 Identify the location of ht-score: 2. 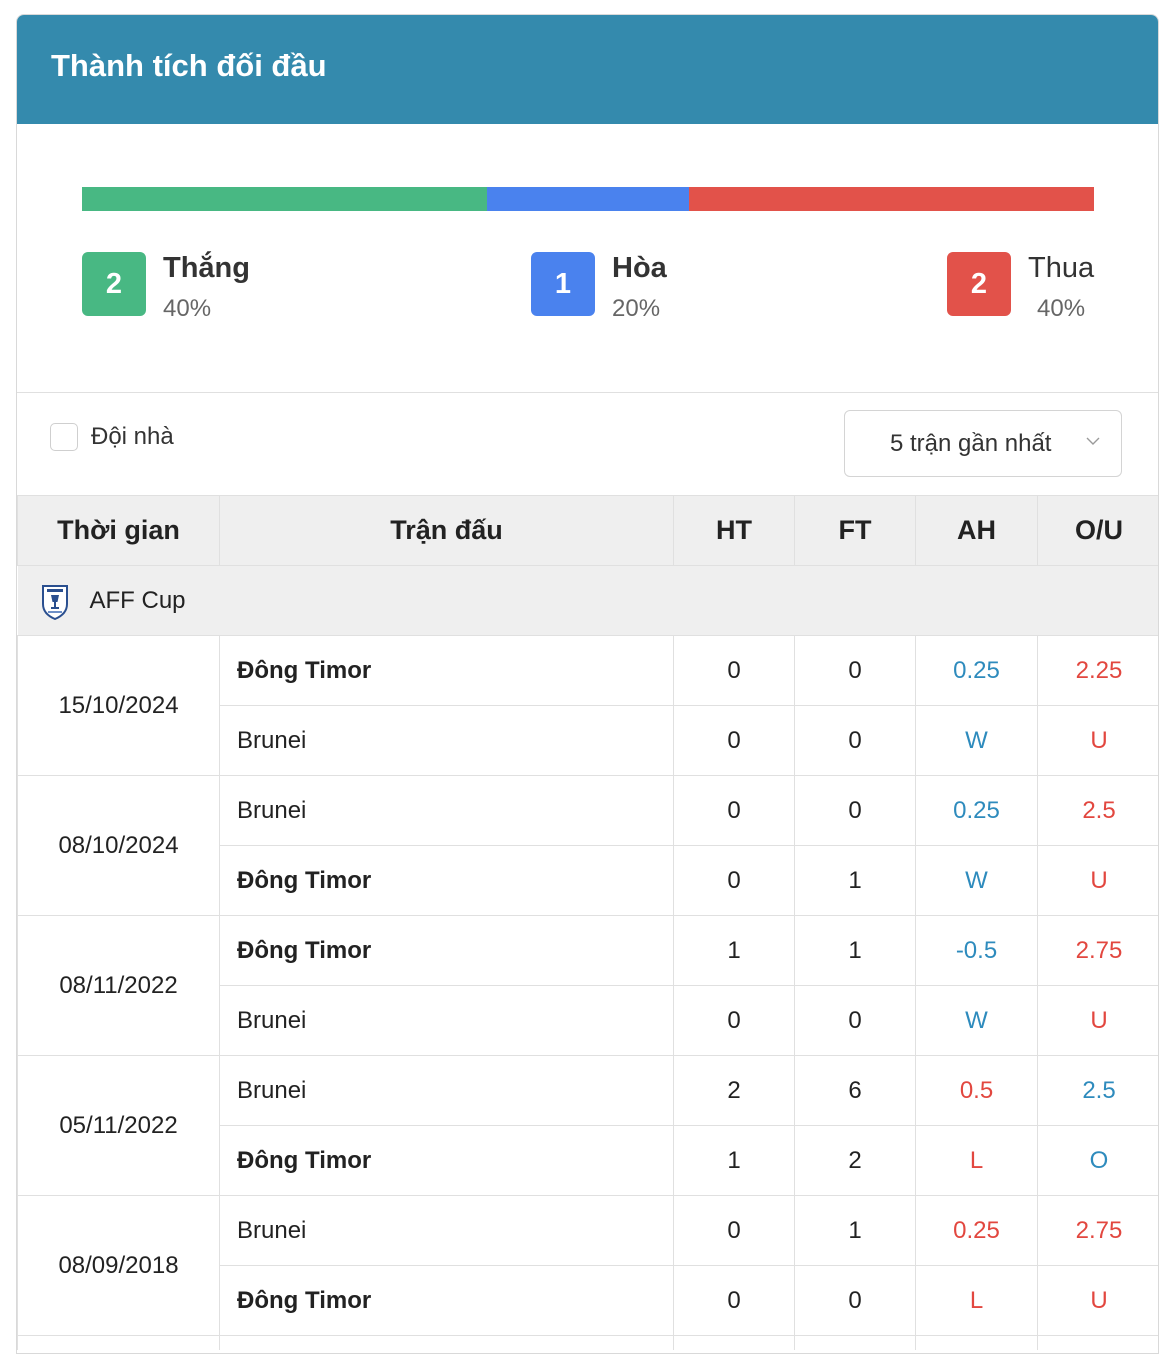
(734, 1090).